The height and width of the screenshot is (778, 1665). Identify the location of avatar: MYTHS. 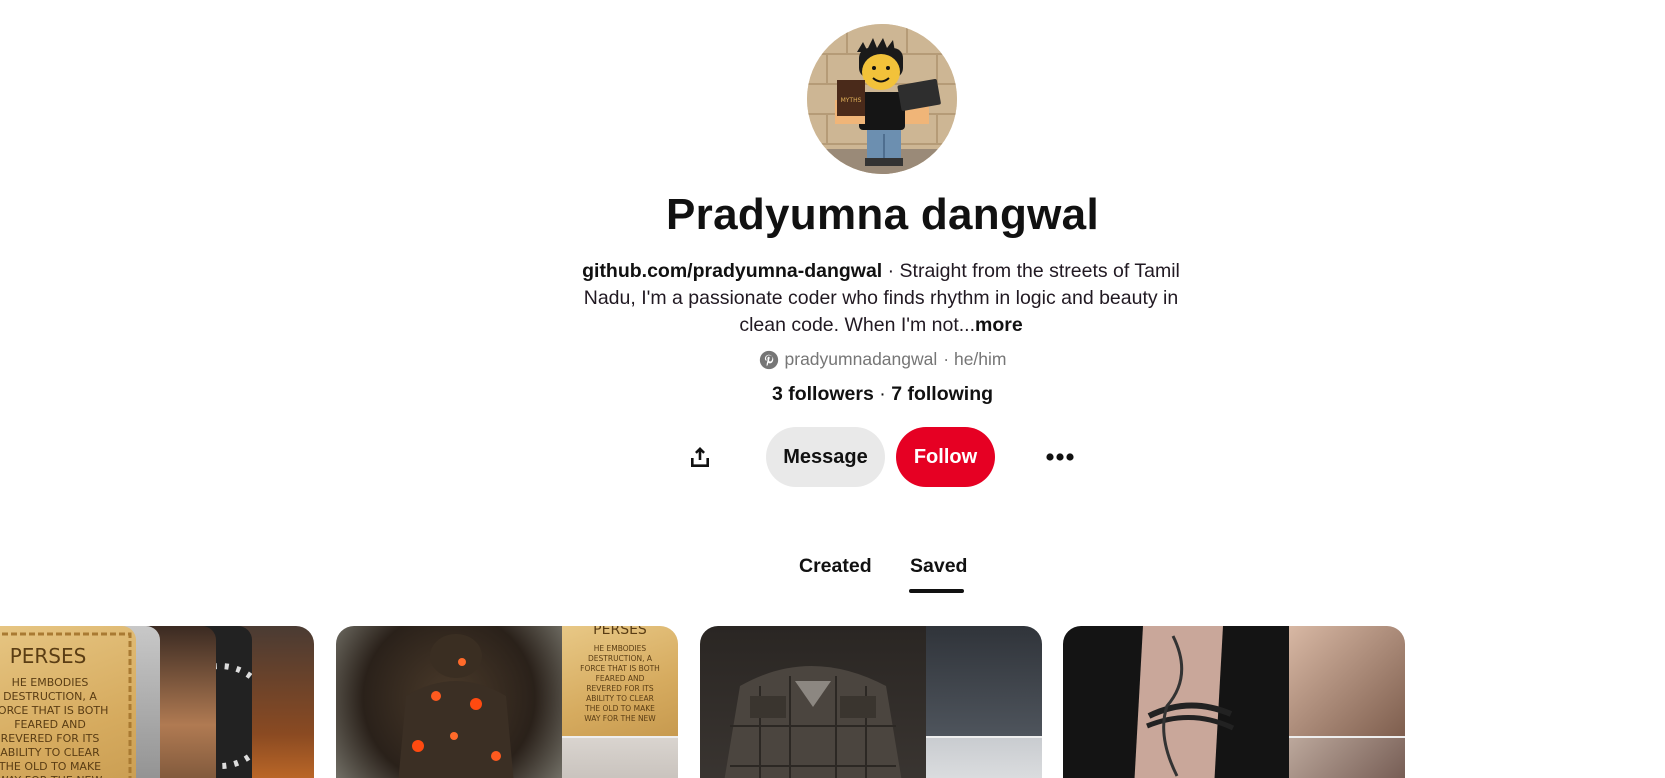
(882, 99).